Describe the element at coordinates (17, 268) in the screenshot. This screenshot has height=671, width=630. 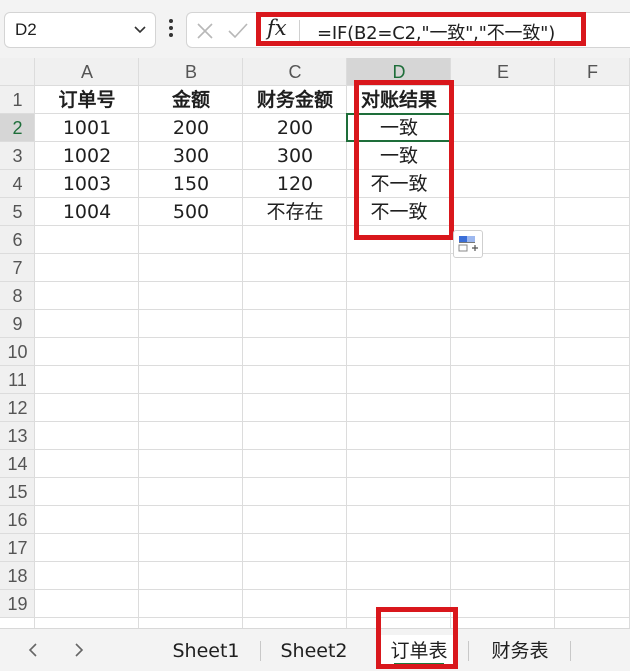
I see `row-header-7: 7` at that location.